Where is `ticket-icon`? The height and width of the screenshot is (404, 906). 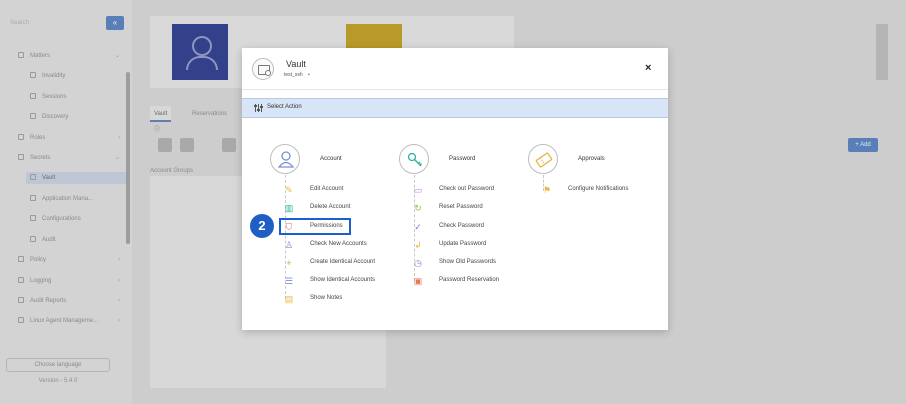 ticket-icon is located at coordinates (543, 159).